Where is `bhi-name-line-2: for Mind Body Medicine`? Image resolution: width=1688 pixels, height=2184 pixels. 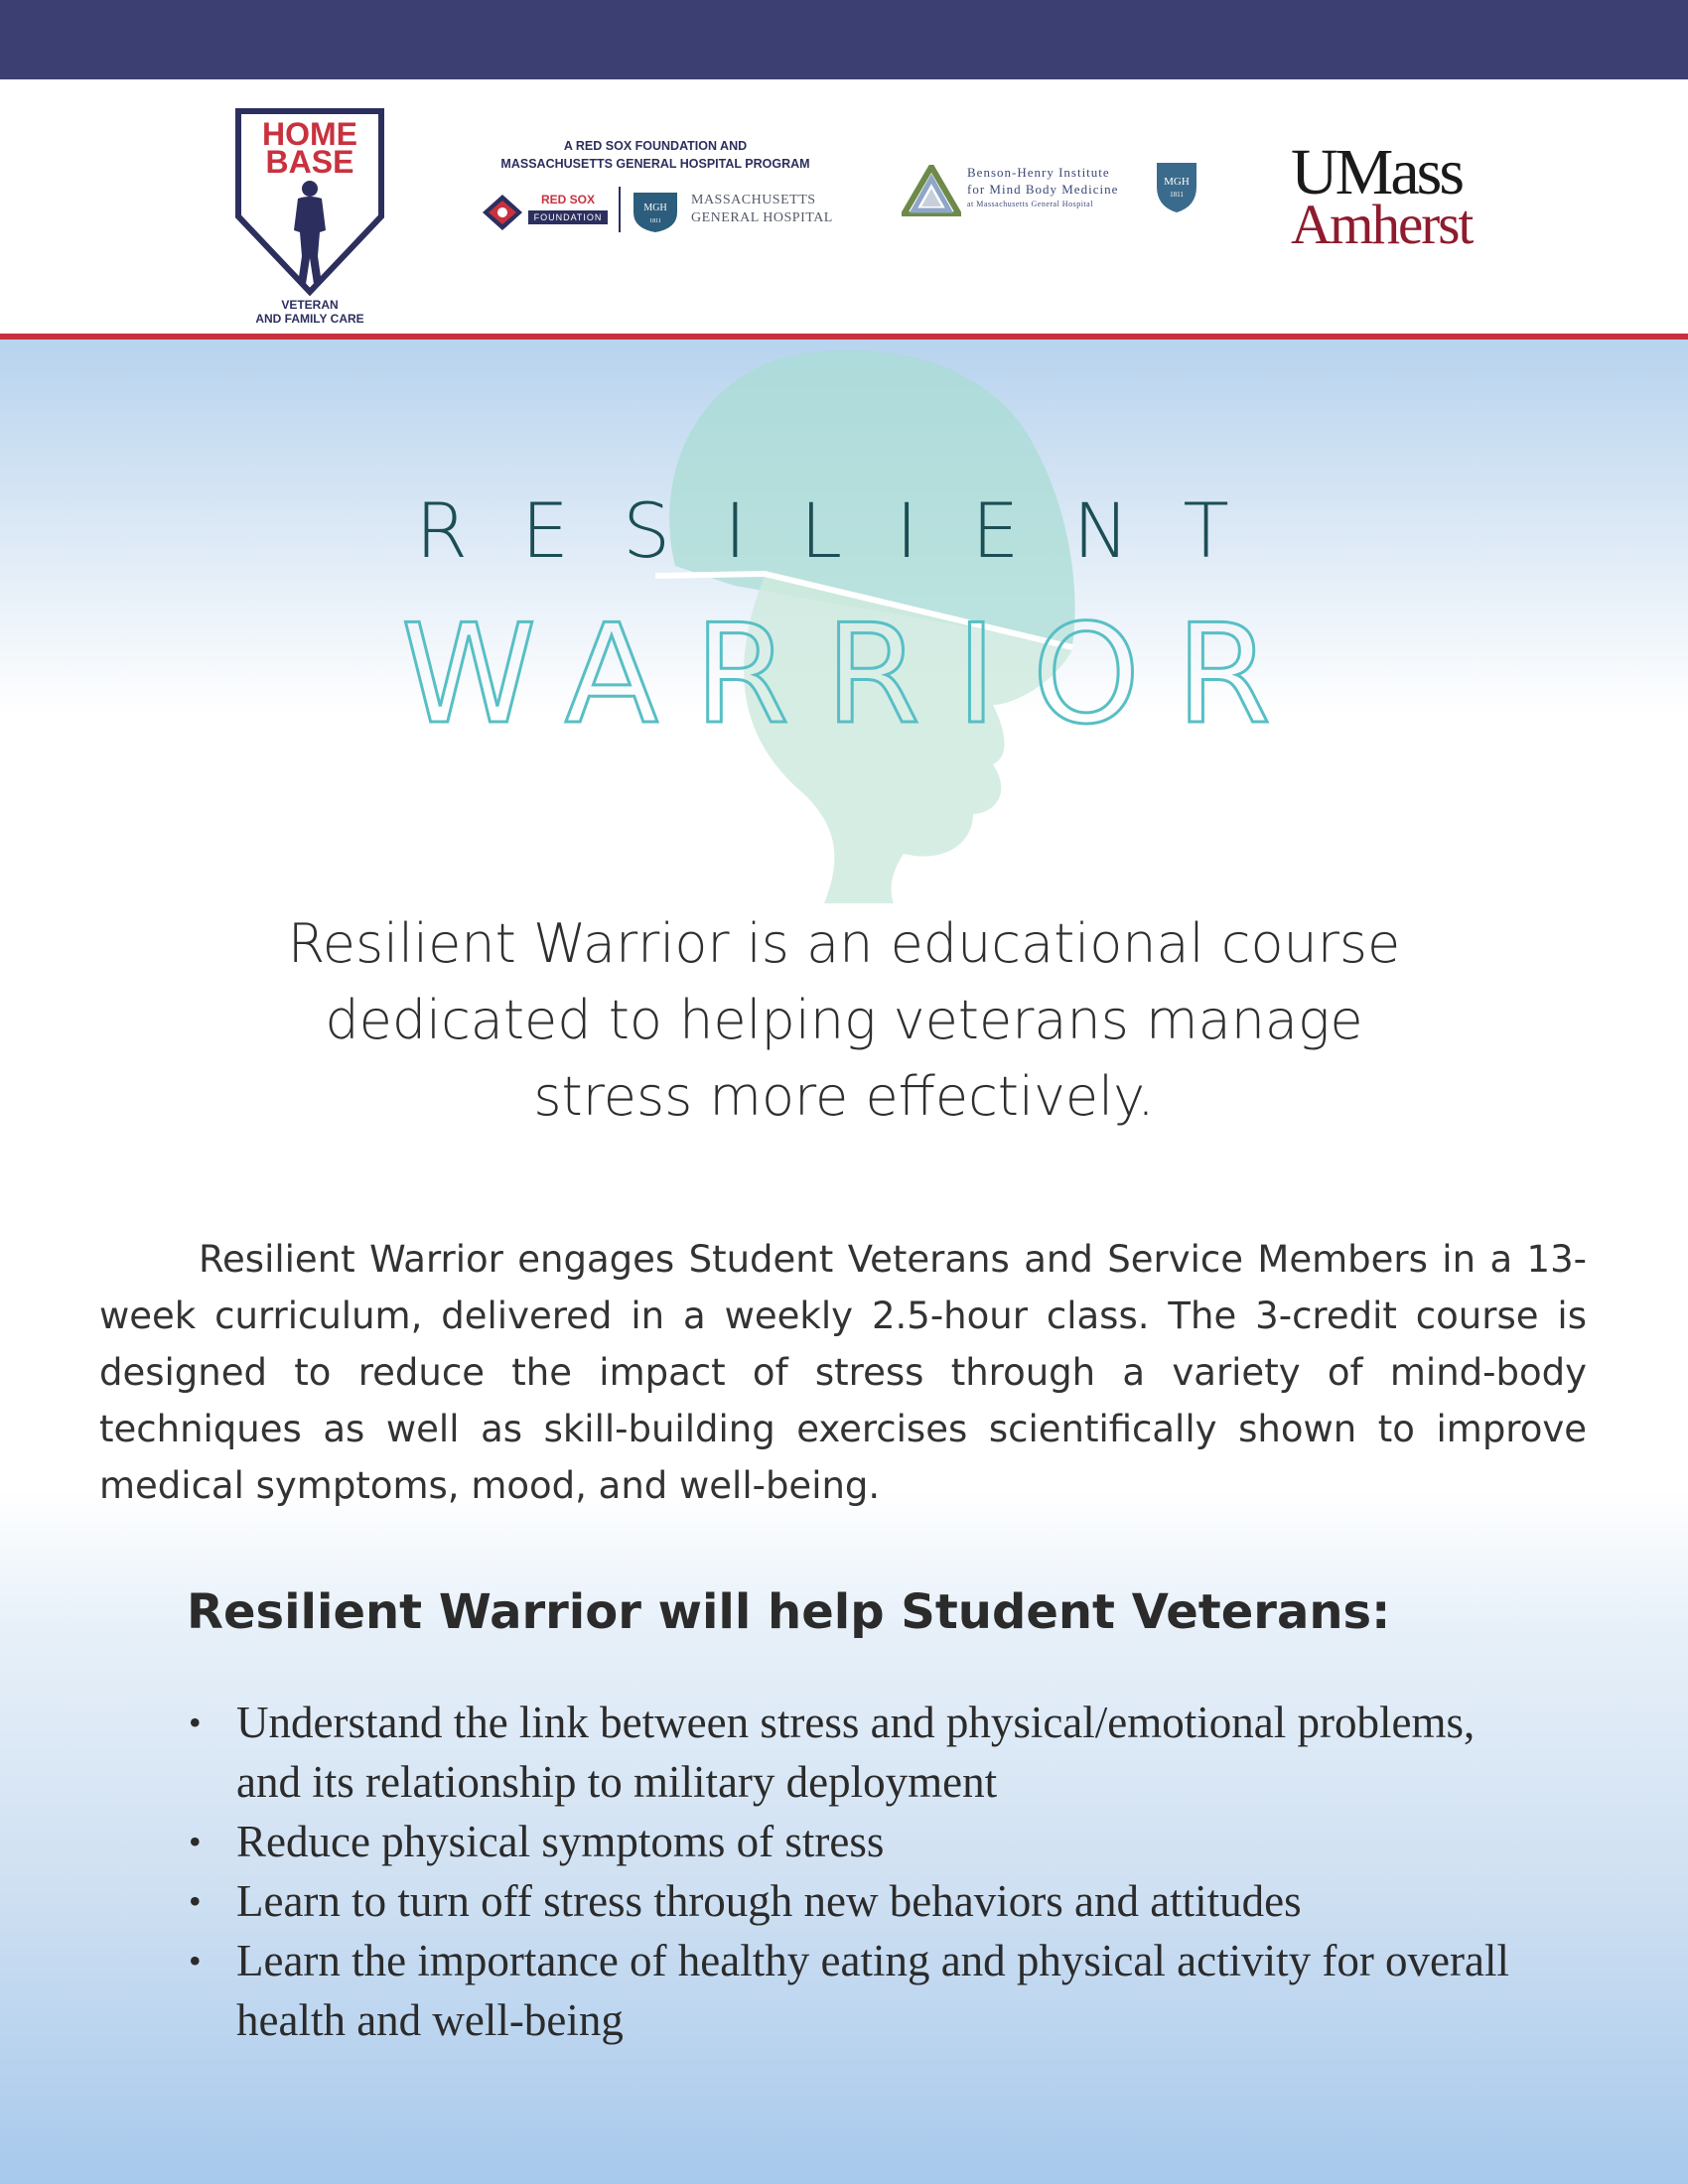 bhi-name-line-2: for Mind Body Medicine is located at coordinates (1043, 189).